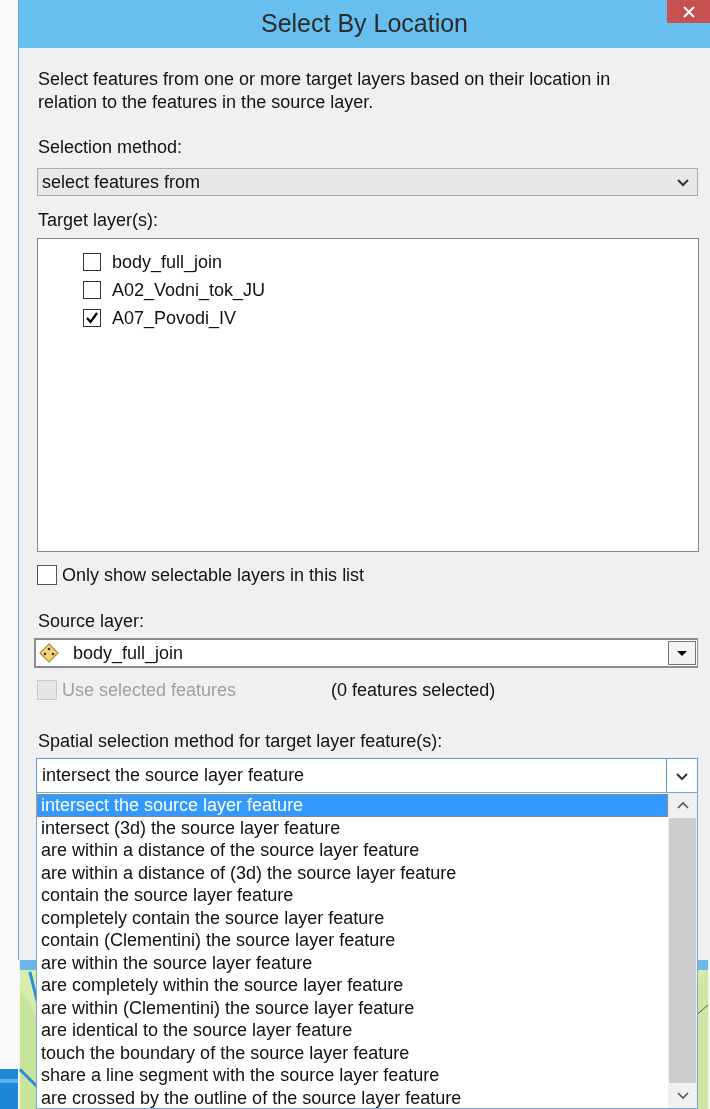 Image resolution: width=710 pixels, height=1109 pixels. Describe the element at coordinates (241, 741) in the screenshot. I see `field-label: Spatial selection method for target layer feature(s):` at that location.